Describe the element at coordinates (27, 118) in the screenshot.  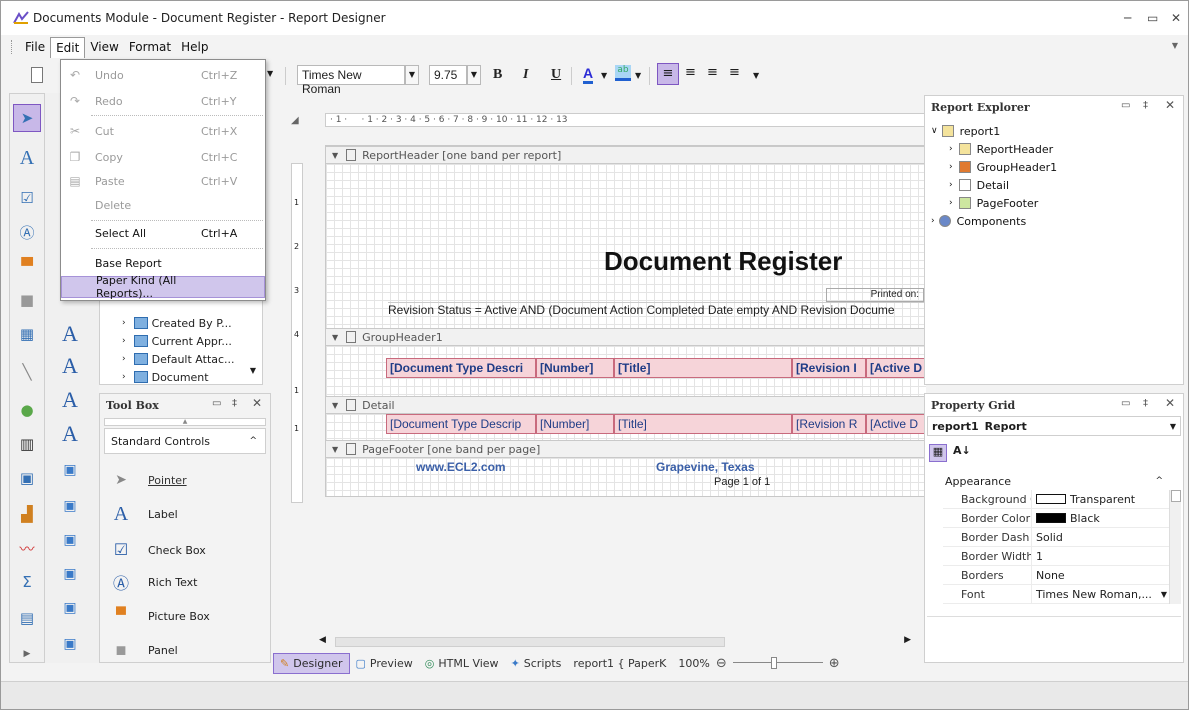
I see `pointer-tool-icon: ➤` at that location.